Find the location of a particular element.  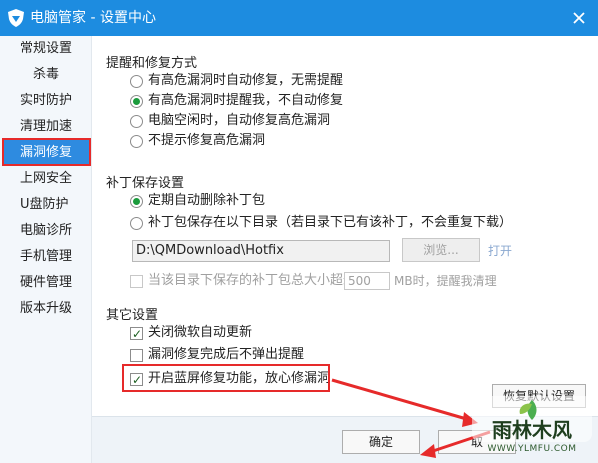

other-settings-title: 其它设置 is located at coordinates (132, 315).